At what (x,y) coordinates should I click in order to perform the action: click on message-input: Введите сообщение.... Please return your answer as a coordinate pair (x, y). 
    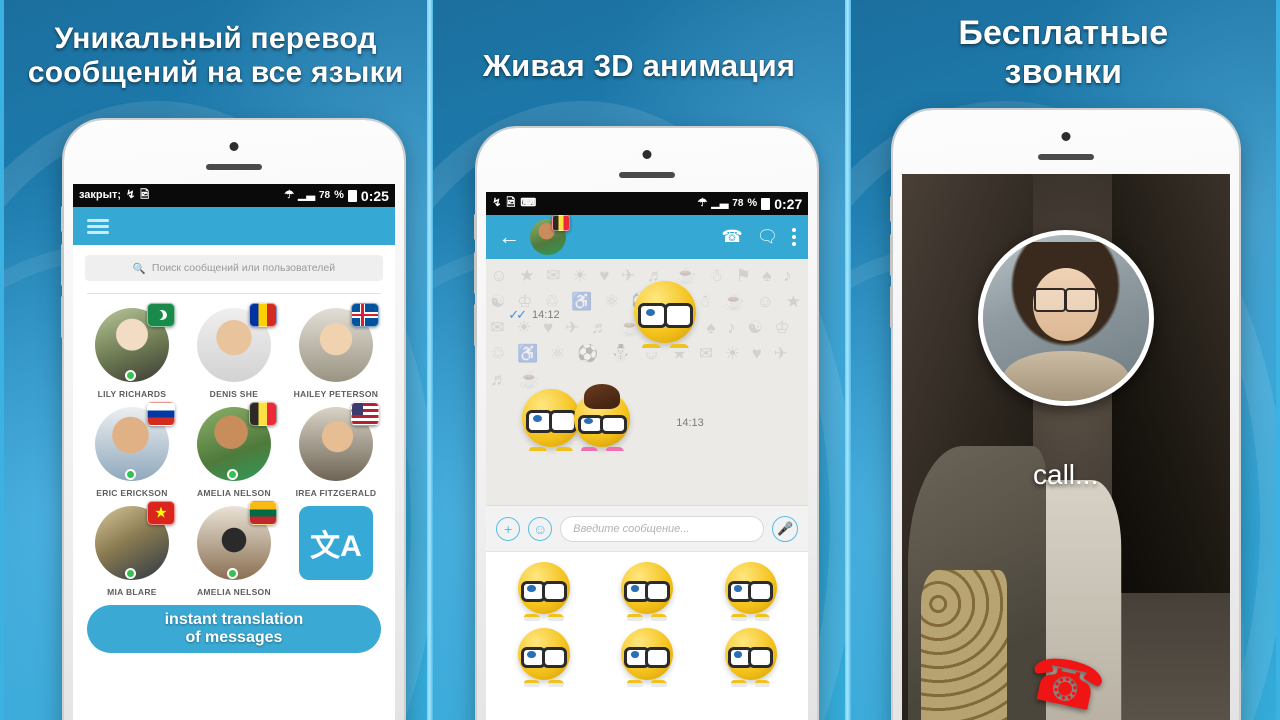
    Looking at the image, I should click on (662, 528).